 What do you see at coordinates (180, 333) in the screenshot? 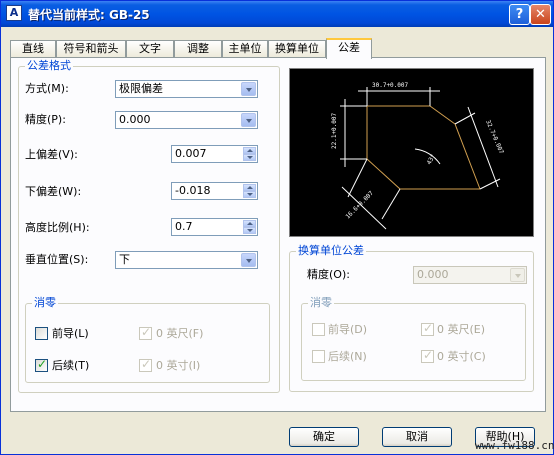
I see `zero-feet-label: 0 英尺(F)` at bounding box center [180, 333].